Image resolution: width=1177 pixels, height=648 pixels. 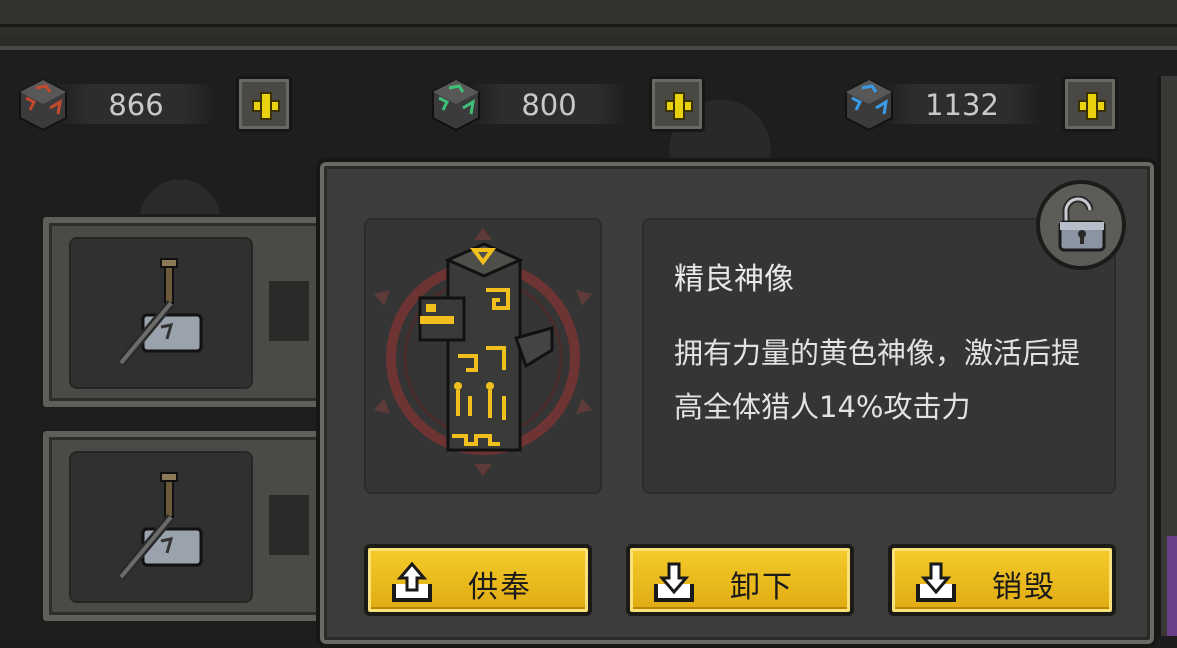 What do you see at coordinates (1167, 356) in the screenshot?
I see `right-edge-tabs` at bounding box center [1167, 356].